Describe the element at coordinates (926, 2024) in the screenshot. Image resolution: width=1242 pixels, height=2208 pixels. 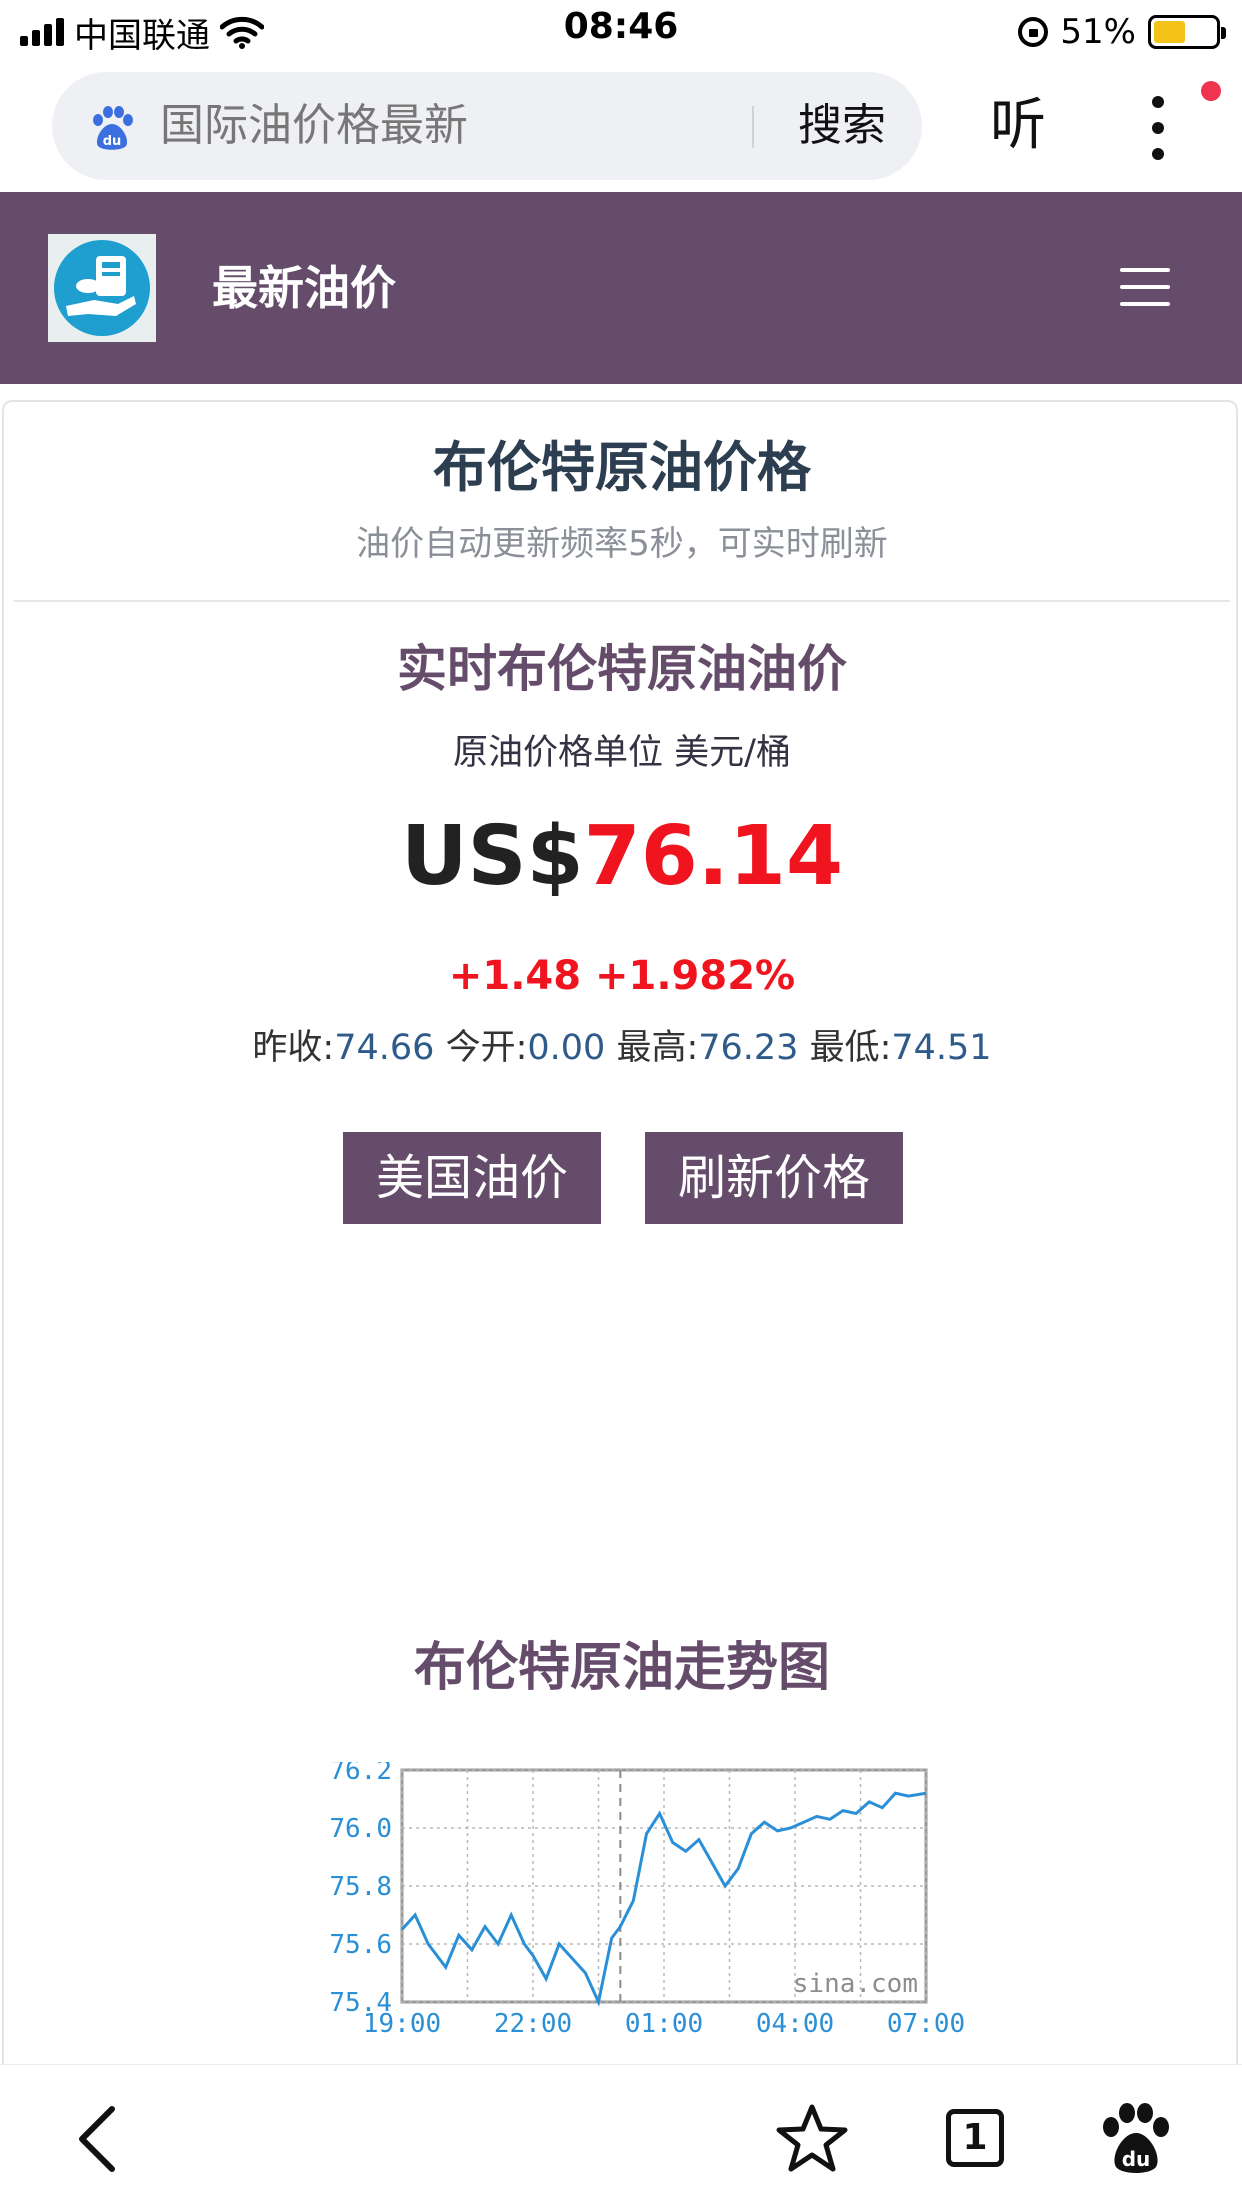
I see `x-tick-label: 07:00` at that location.